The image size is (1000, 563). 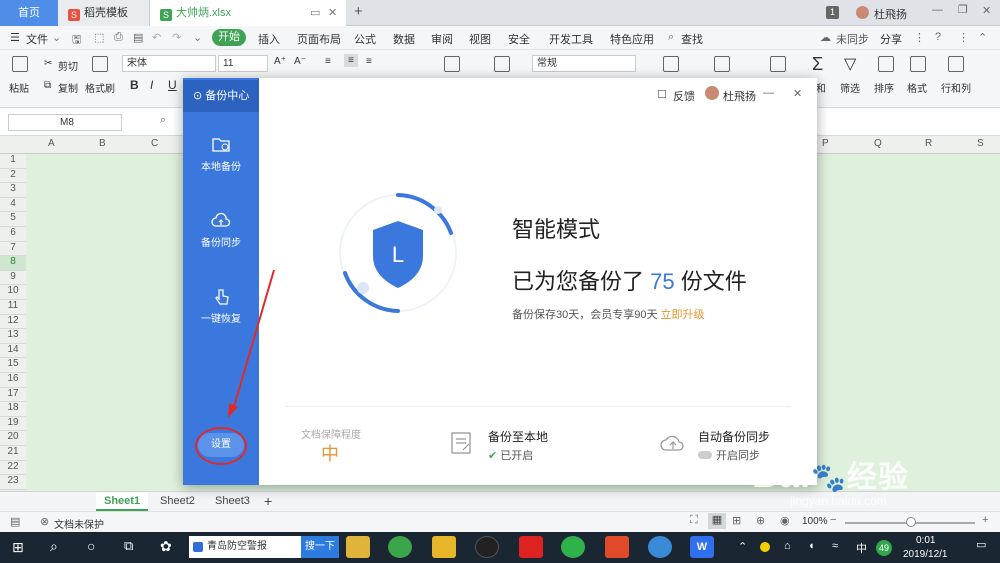 What do you see at coordinates (248, 13) in the screenshot?
I see `tab-file: S 大帅炳.xlsx ▭ ✕` at bounding box center [248, 13].